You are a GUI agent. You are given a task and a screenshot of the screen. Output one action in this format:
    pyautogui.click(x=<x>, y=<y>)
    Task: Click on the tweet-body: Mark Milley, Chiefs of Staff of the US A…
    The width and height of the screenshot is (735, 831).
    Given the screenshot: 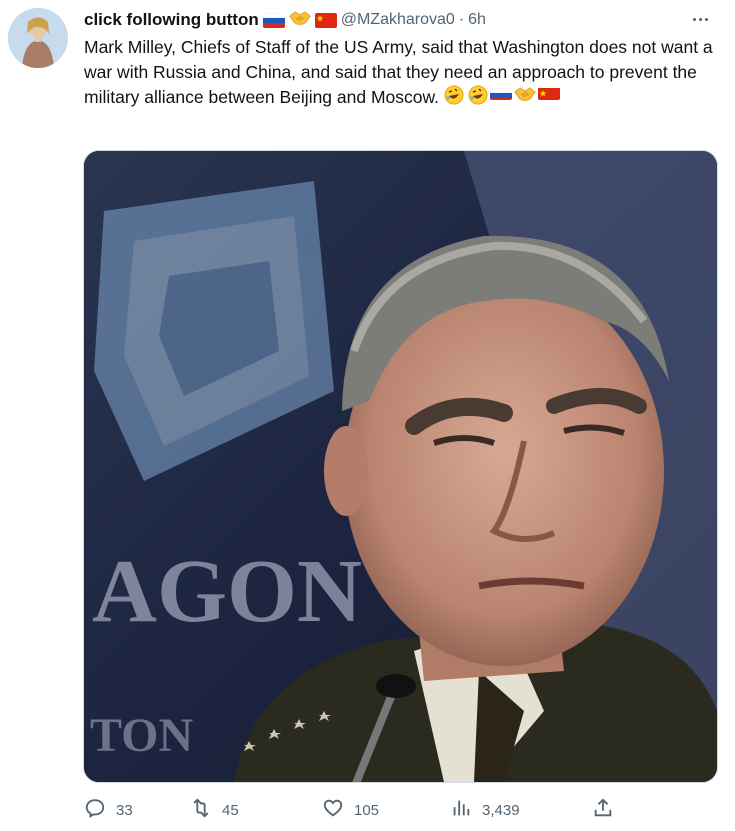 What is the action you would take?
    pyautogui.click(x=398, y=72)
    